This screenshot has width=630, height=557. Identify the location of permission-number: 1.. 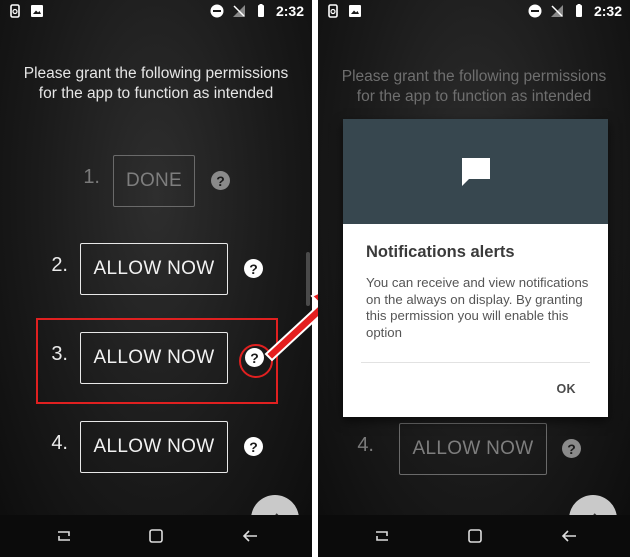
(91, 177).